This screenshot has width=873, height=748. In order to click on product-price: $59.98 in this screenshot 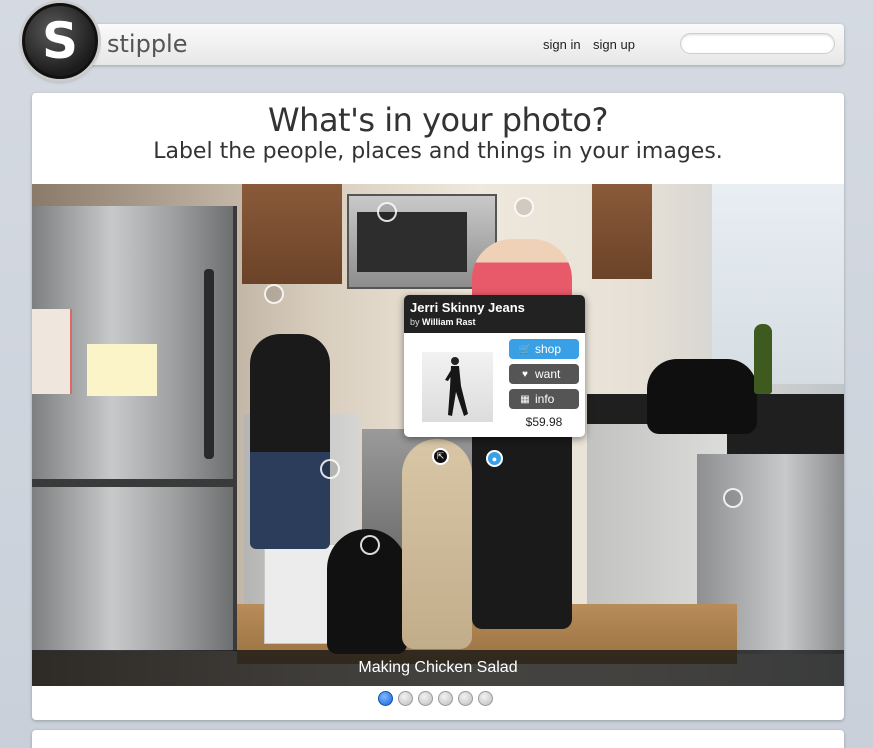, I will do `click(544, 422)`.